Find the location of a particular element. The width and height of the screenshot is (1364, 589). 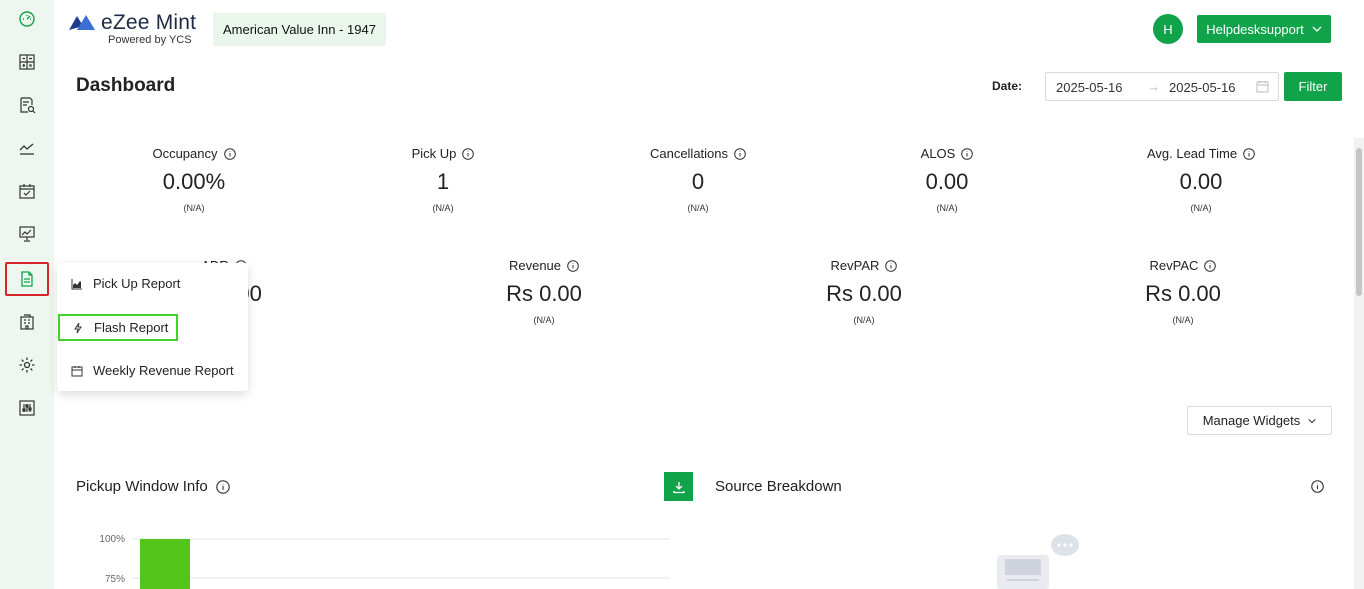

sidebar-item-sliders is located at coordinates (27, 408).